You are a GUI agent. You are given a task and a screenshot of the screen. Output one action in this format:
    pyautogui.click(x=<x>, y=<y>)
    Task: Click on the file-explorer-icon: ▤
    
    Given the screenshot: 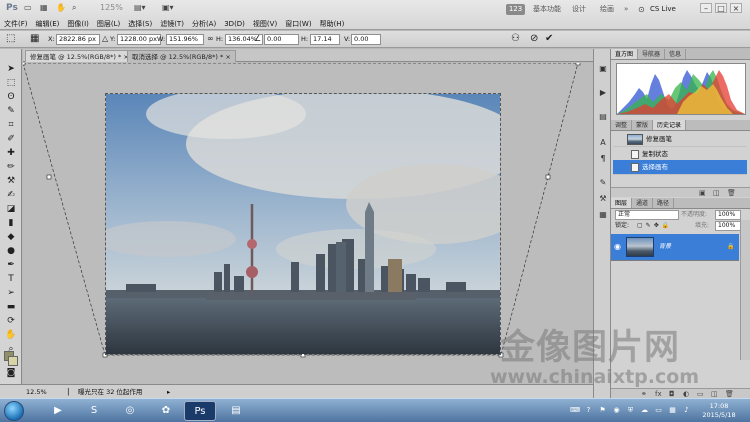 What is the action you would take?
    pyautogui.click(x=236, y=411)
    